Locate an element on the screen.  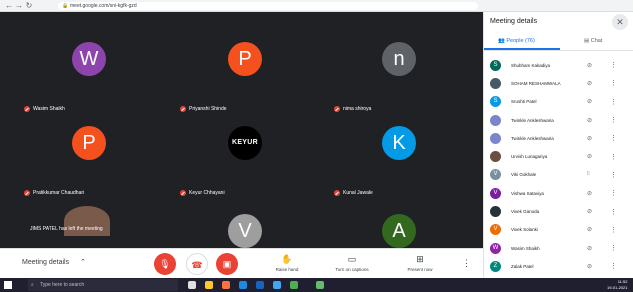
participant-row: Z Zalak Patel ⊘ ⋮ is located at coordinates (558, 266).